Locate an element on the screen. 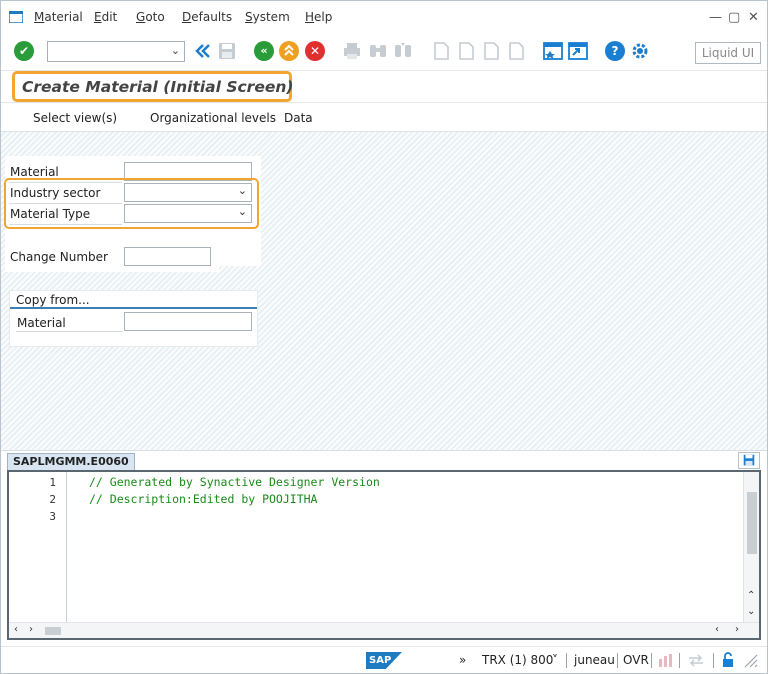  expand-status-icon: » is located at coordinates (462, 660).